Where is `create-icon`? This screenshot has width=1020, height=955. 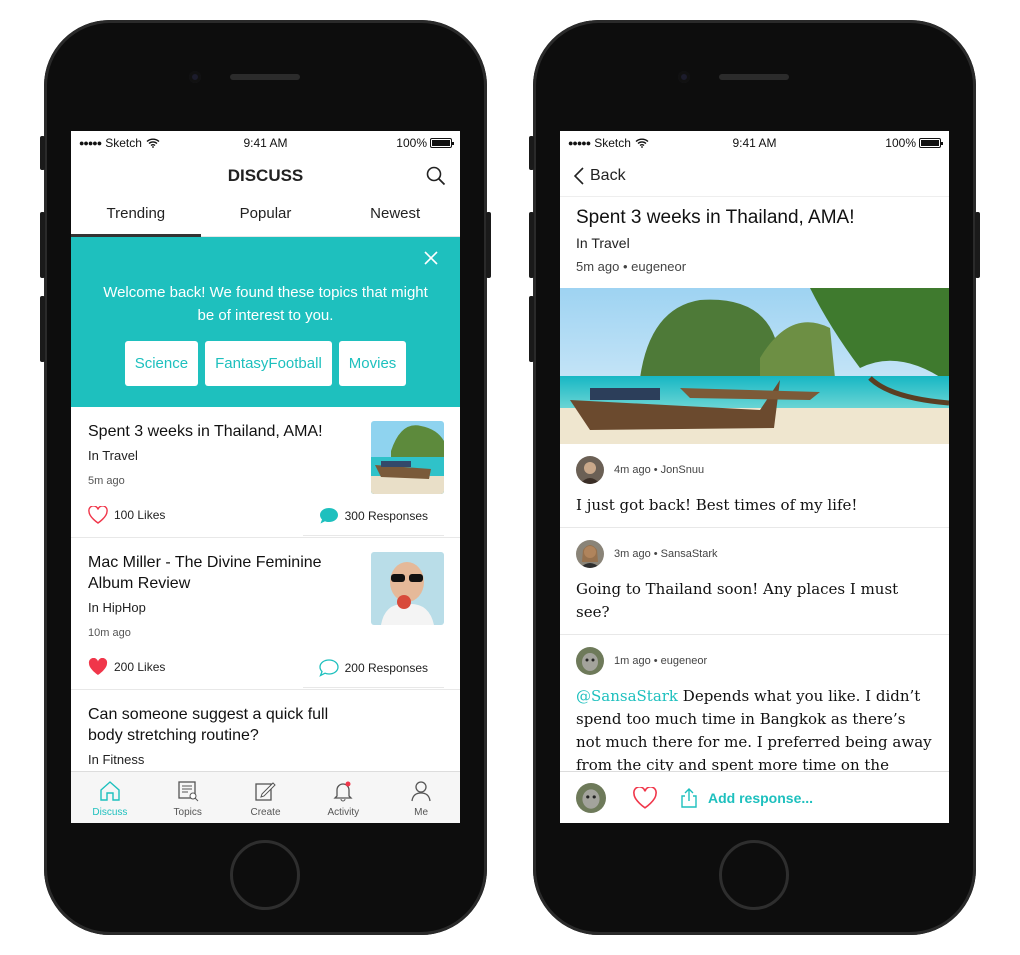 create-icon is located at coordinates (266, 791).